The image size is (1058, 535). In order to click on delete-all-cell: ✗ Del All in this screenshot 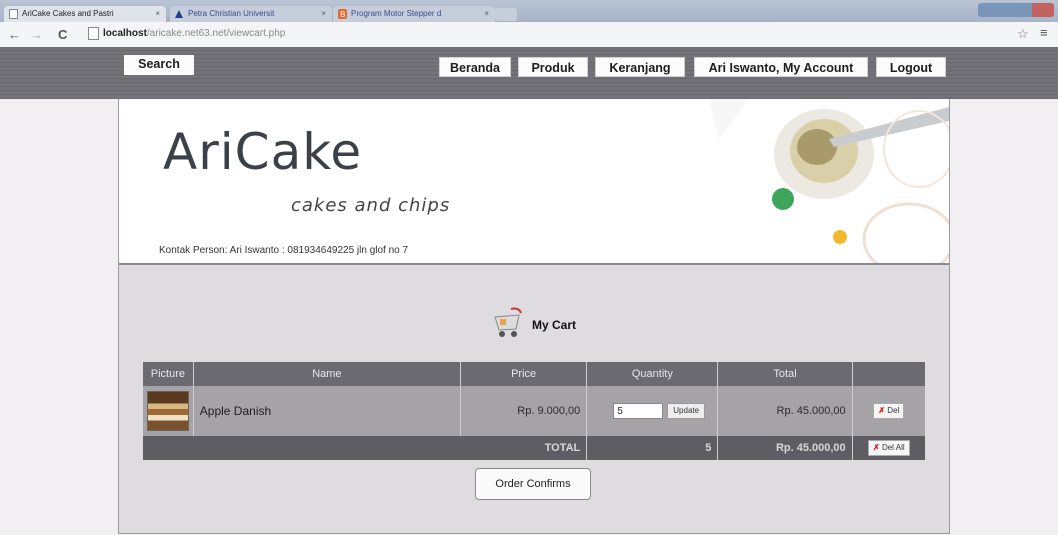, I will do `click(888, 448)`.